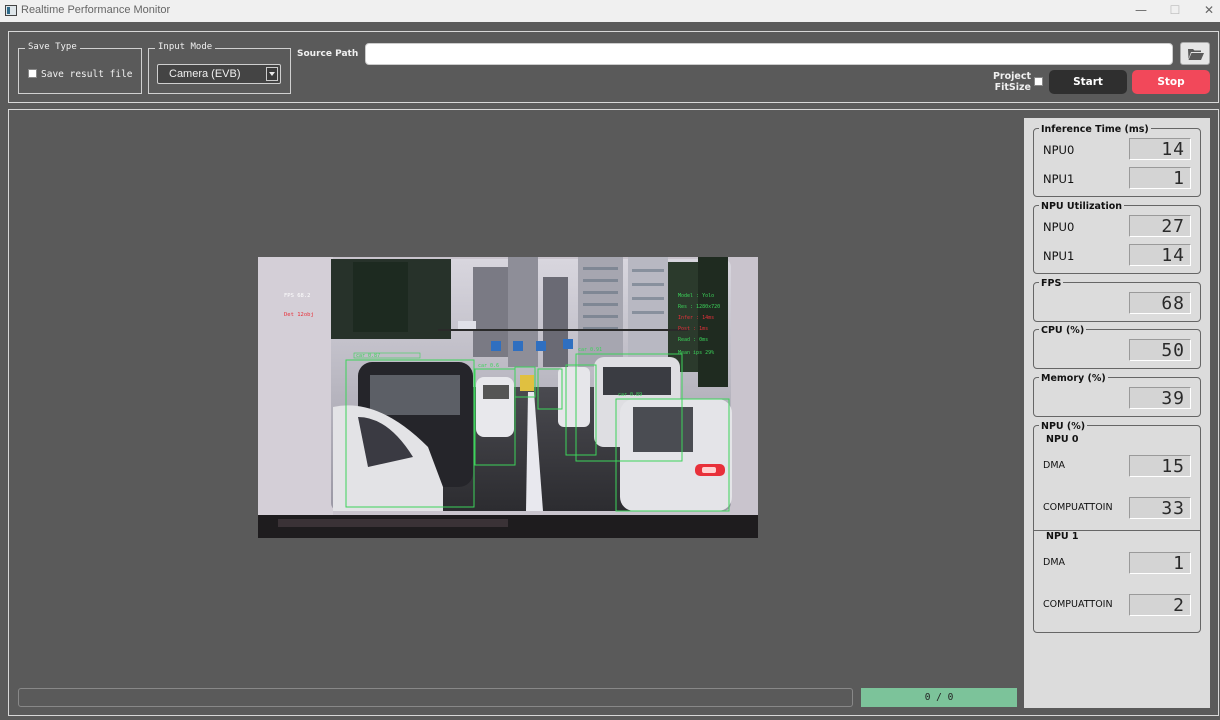  Describe the element at coordinates (1160, 563) in the screenshot. I see `npu1-dma-value: 1` at that location.